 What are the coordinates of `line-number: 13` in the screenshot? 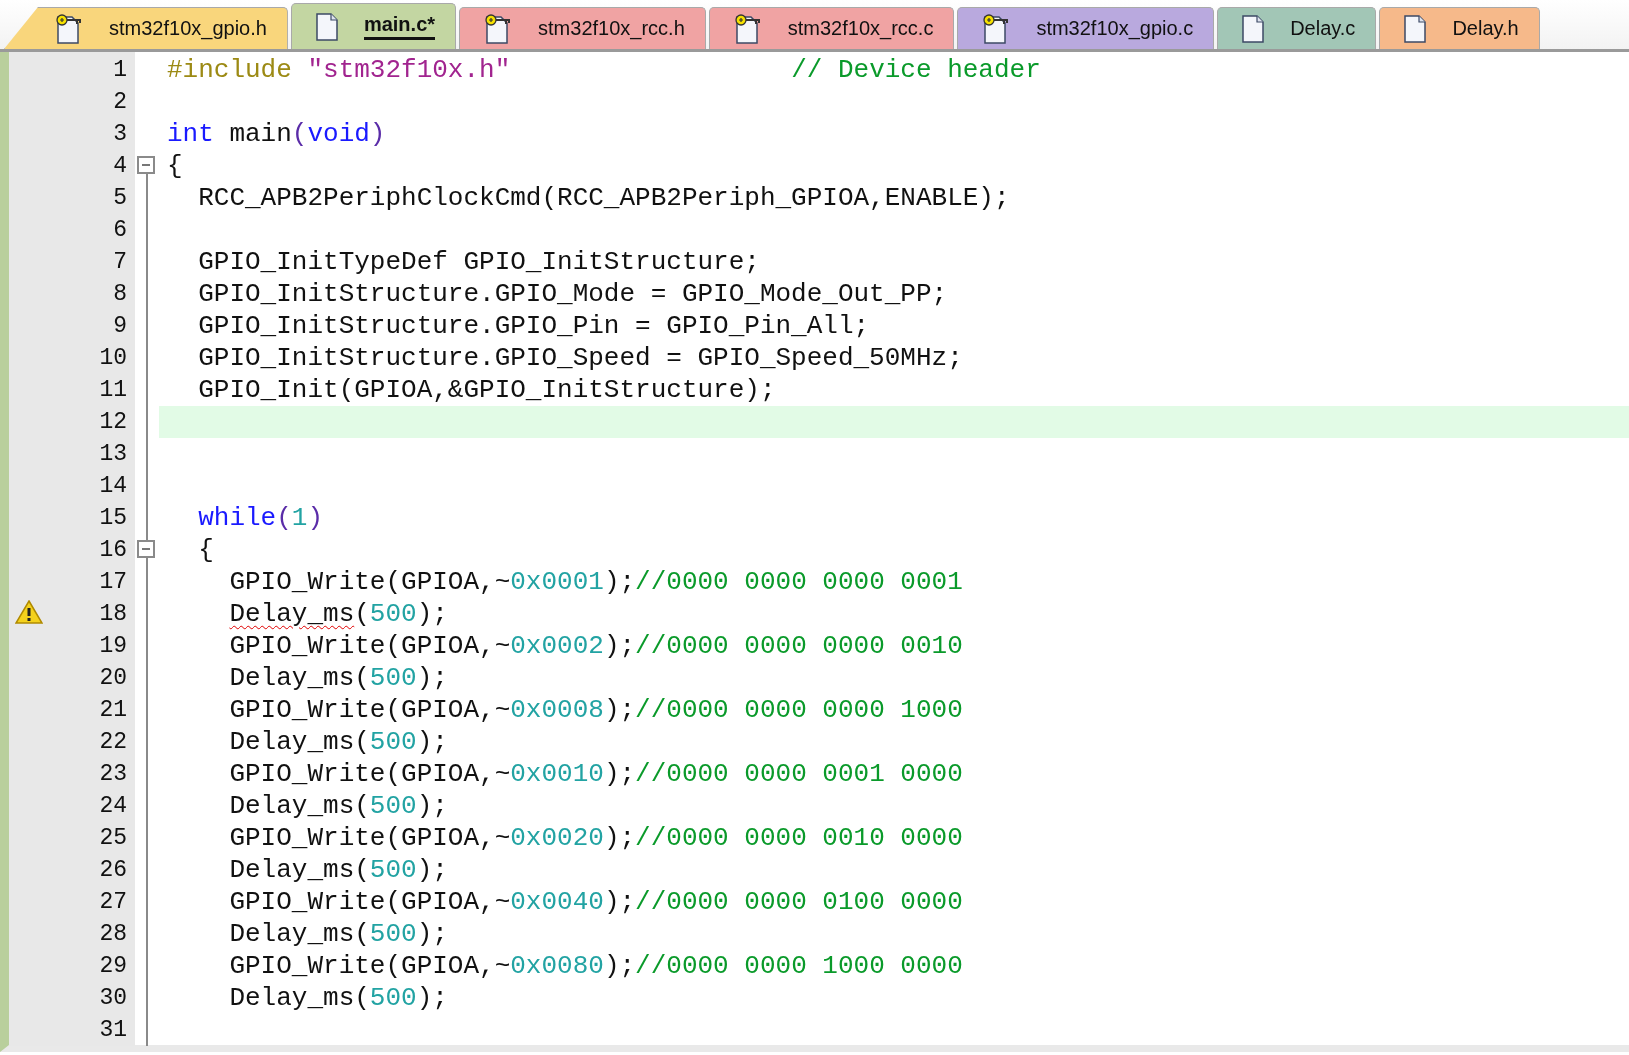 It's located at (113, 454).